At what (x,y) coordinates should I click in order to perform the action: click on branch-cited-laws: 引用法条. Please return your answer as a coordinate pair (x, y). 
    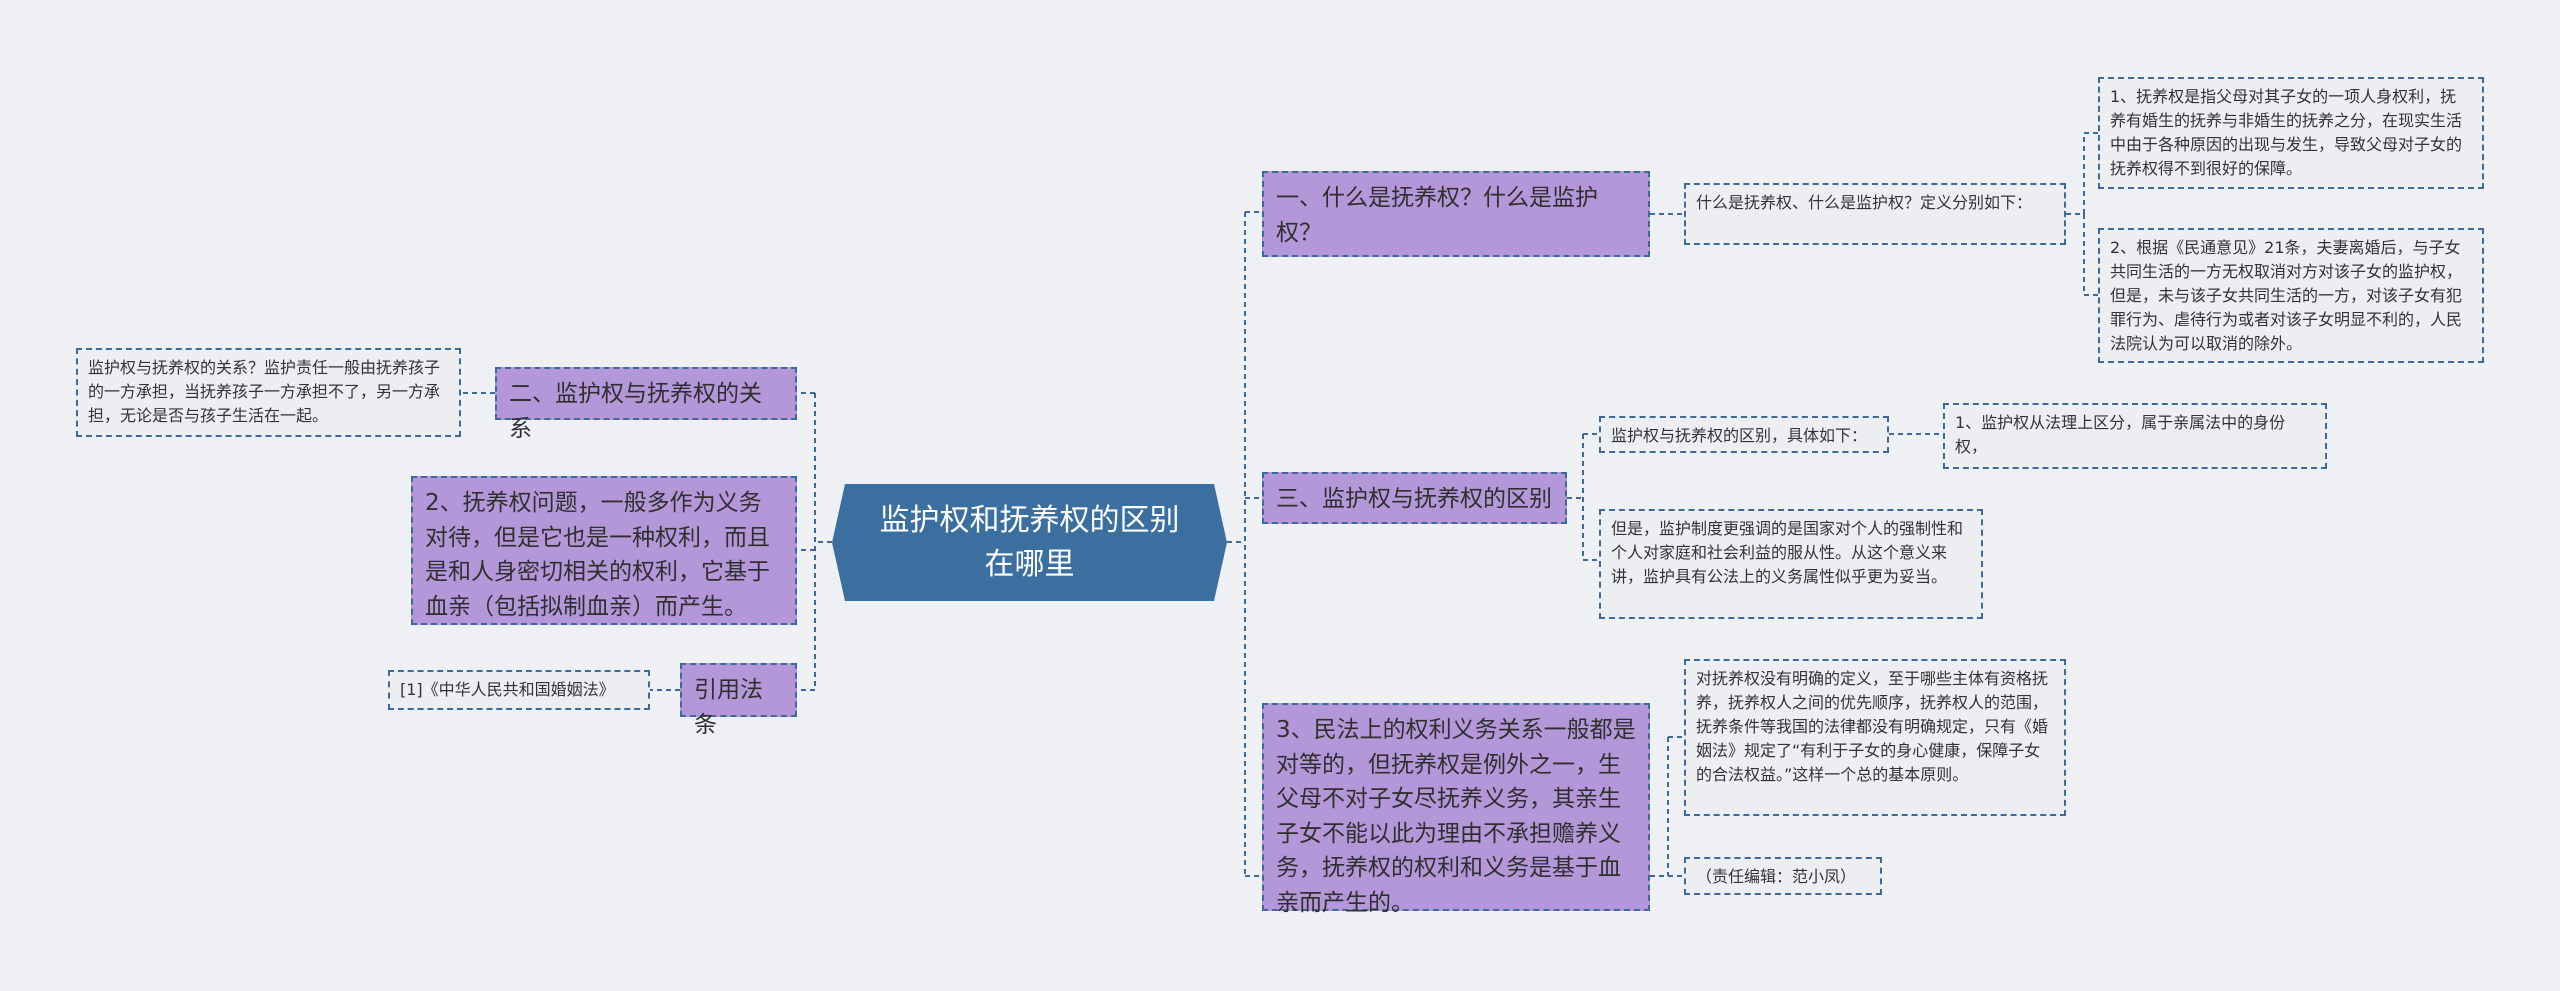
    Looking at the image, I should click on (738, 700).